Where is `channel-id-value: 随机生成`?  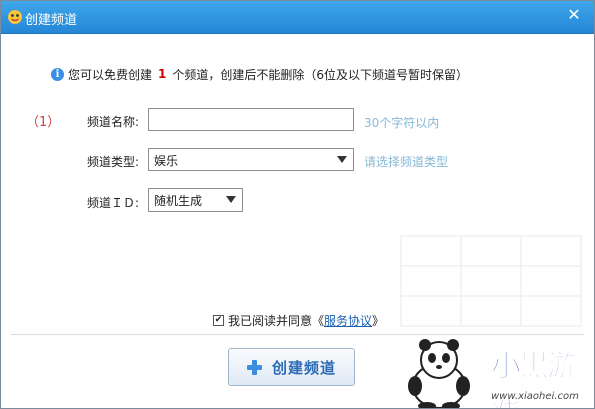 channel-id-value: 随机生成 is located at coordinates (178, 201).